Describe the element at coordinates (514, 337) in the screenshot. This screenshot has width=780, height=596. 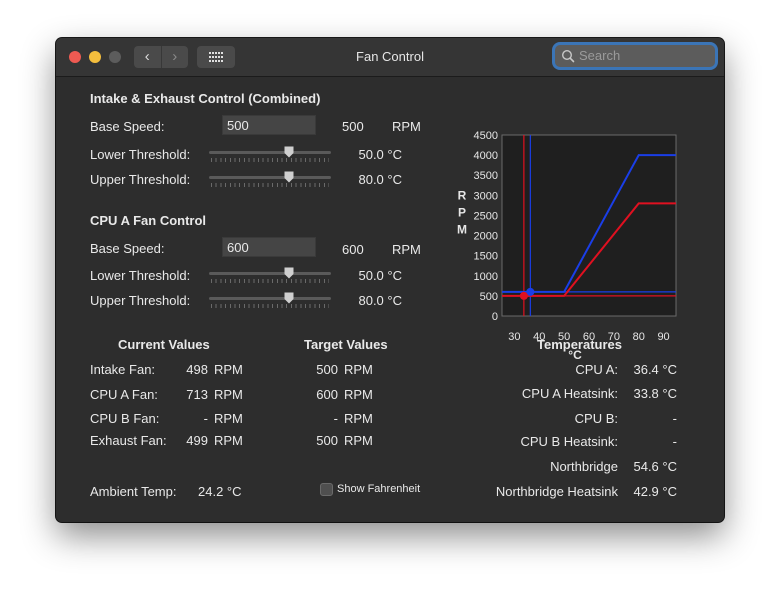
I see `x-tick-label: 30` at that location.